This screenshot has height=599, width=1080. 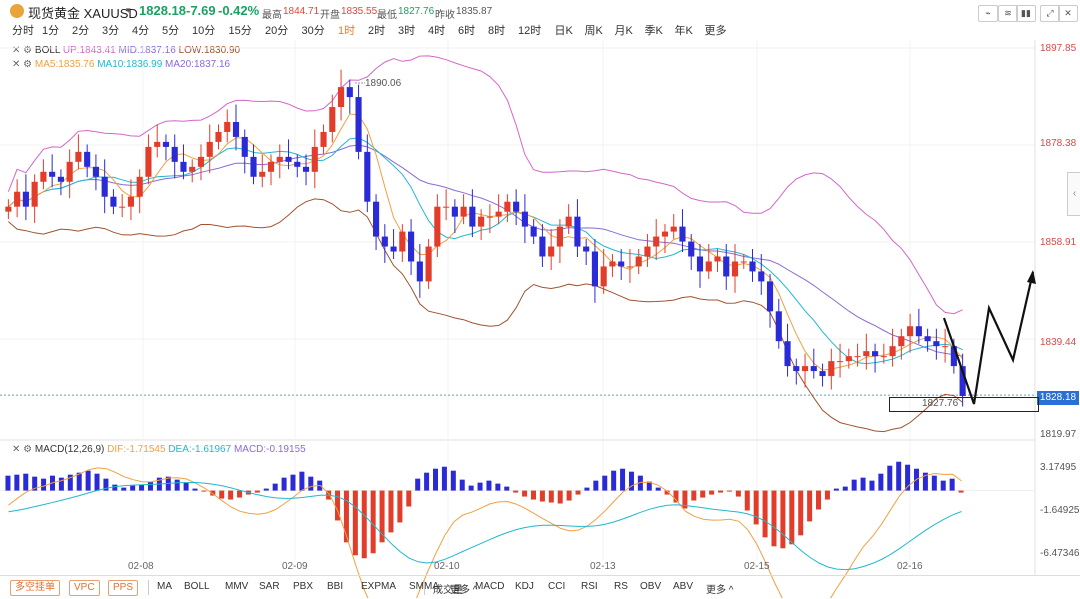 I want to click on indicator-button: MMV, so click(x=236, y=586).